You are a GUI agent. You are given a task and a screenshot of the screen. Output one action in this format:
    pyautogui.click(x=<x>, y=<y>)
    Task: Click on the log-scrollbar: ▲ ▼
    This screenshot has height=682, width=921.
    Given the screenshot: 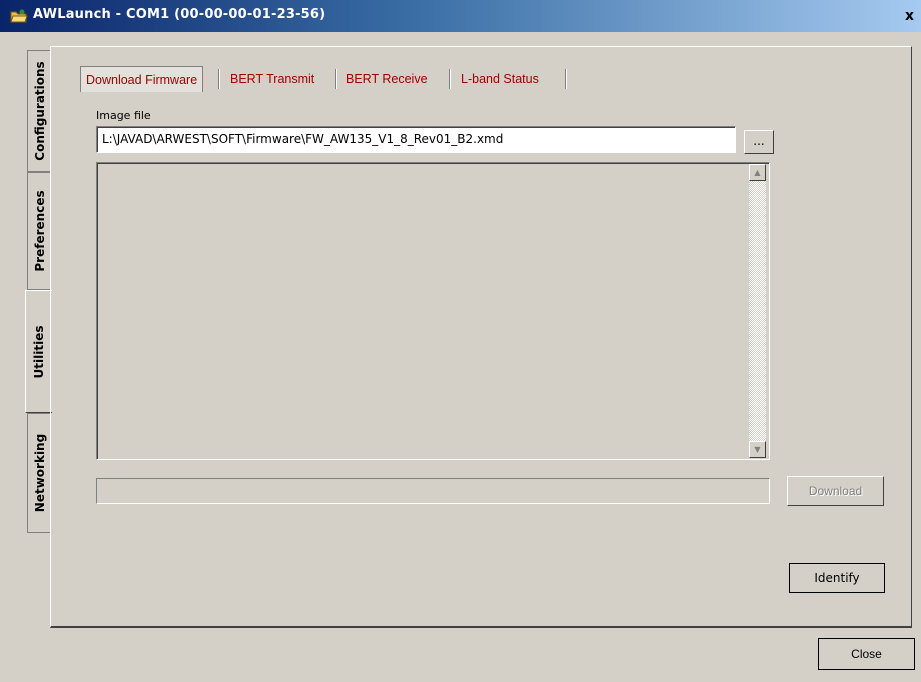 What is the action you would take?
    pyautogui.click(x=757, y=311)
    